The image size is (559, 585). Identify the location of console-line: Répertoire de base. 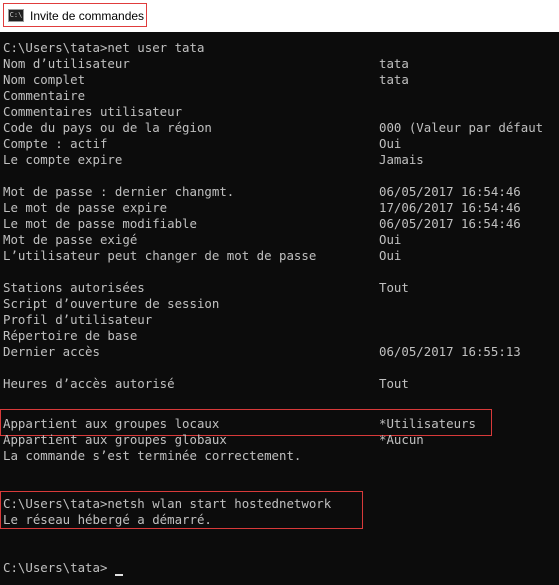
(70, 335).